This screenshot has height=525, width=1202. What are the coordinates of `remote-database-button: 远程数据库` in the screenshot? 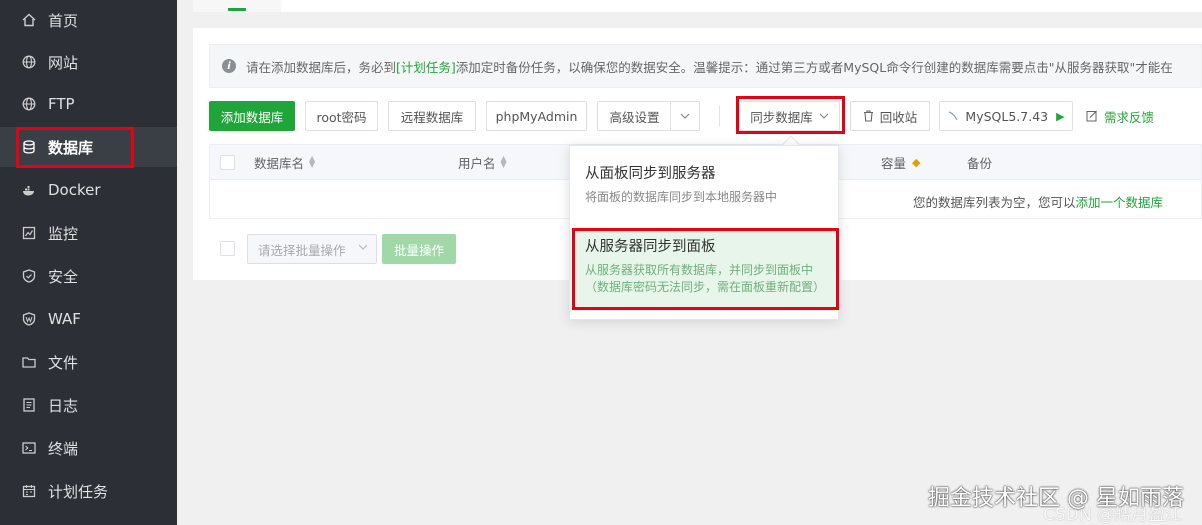 It's located at (432, 116).